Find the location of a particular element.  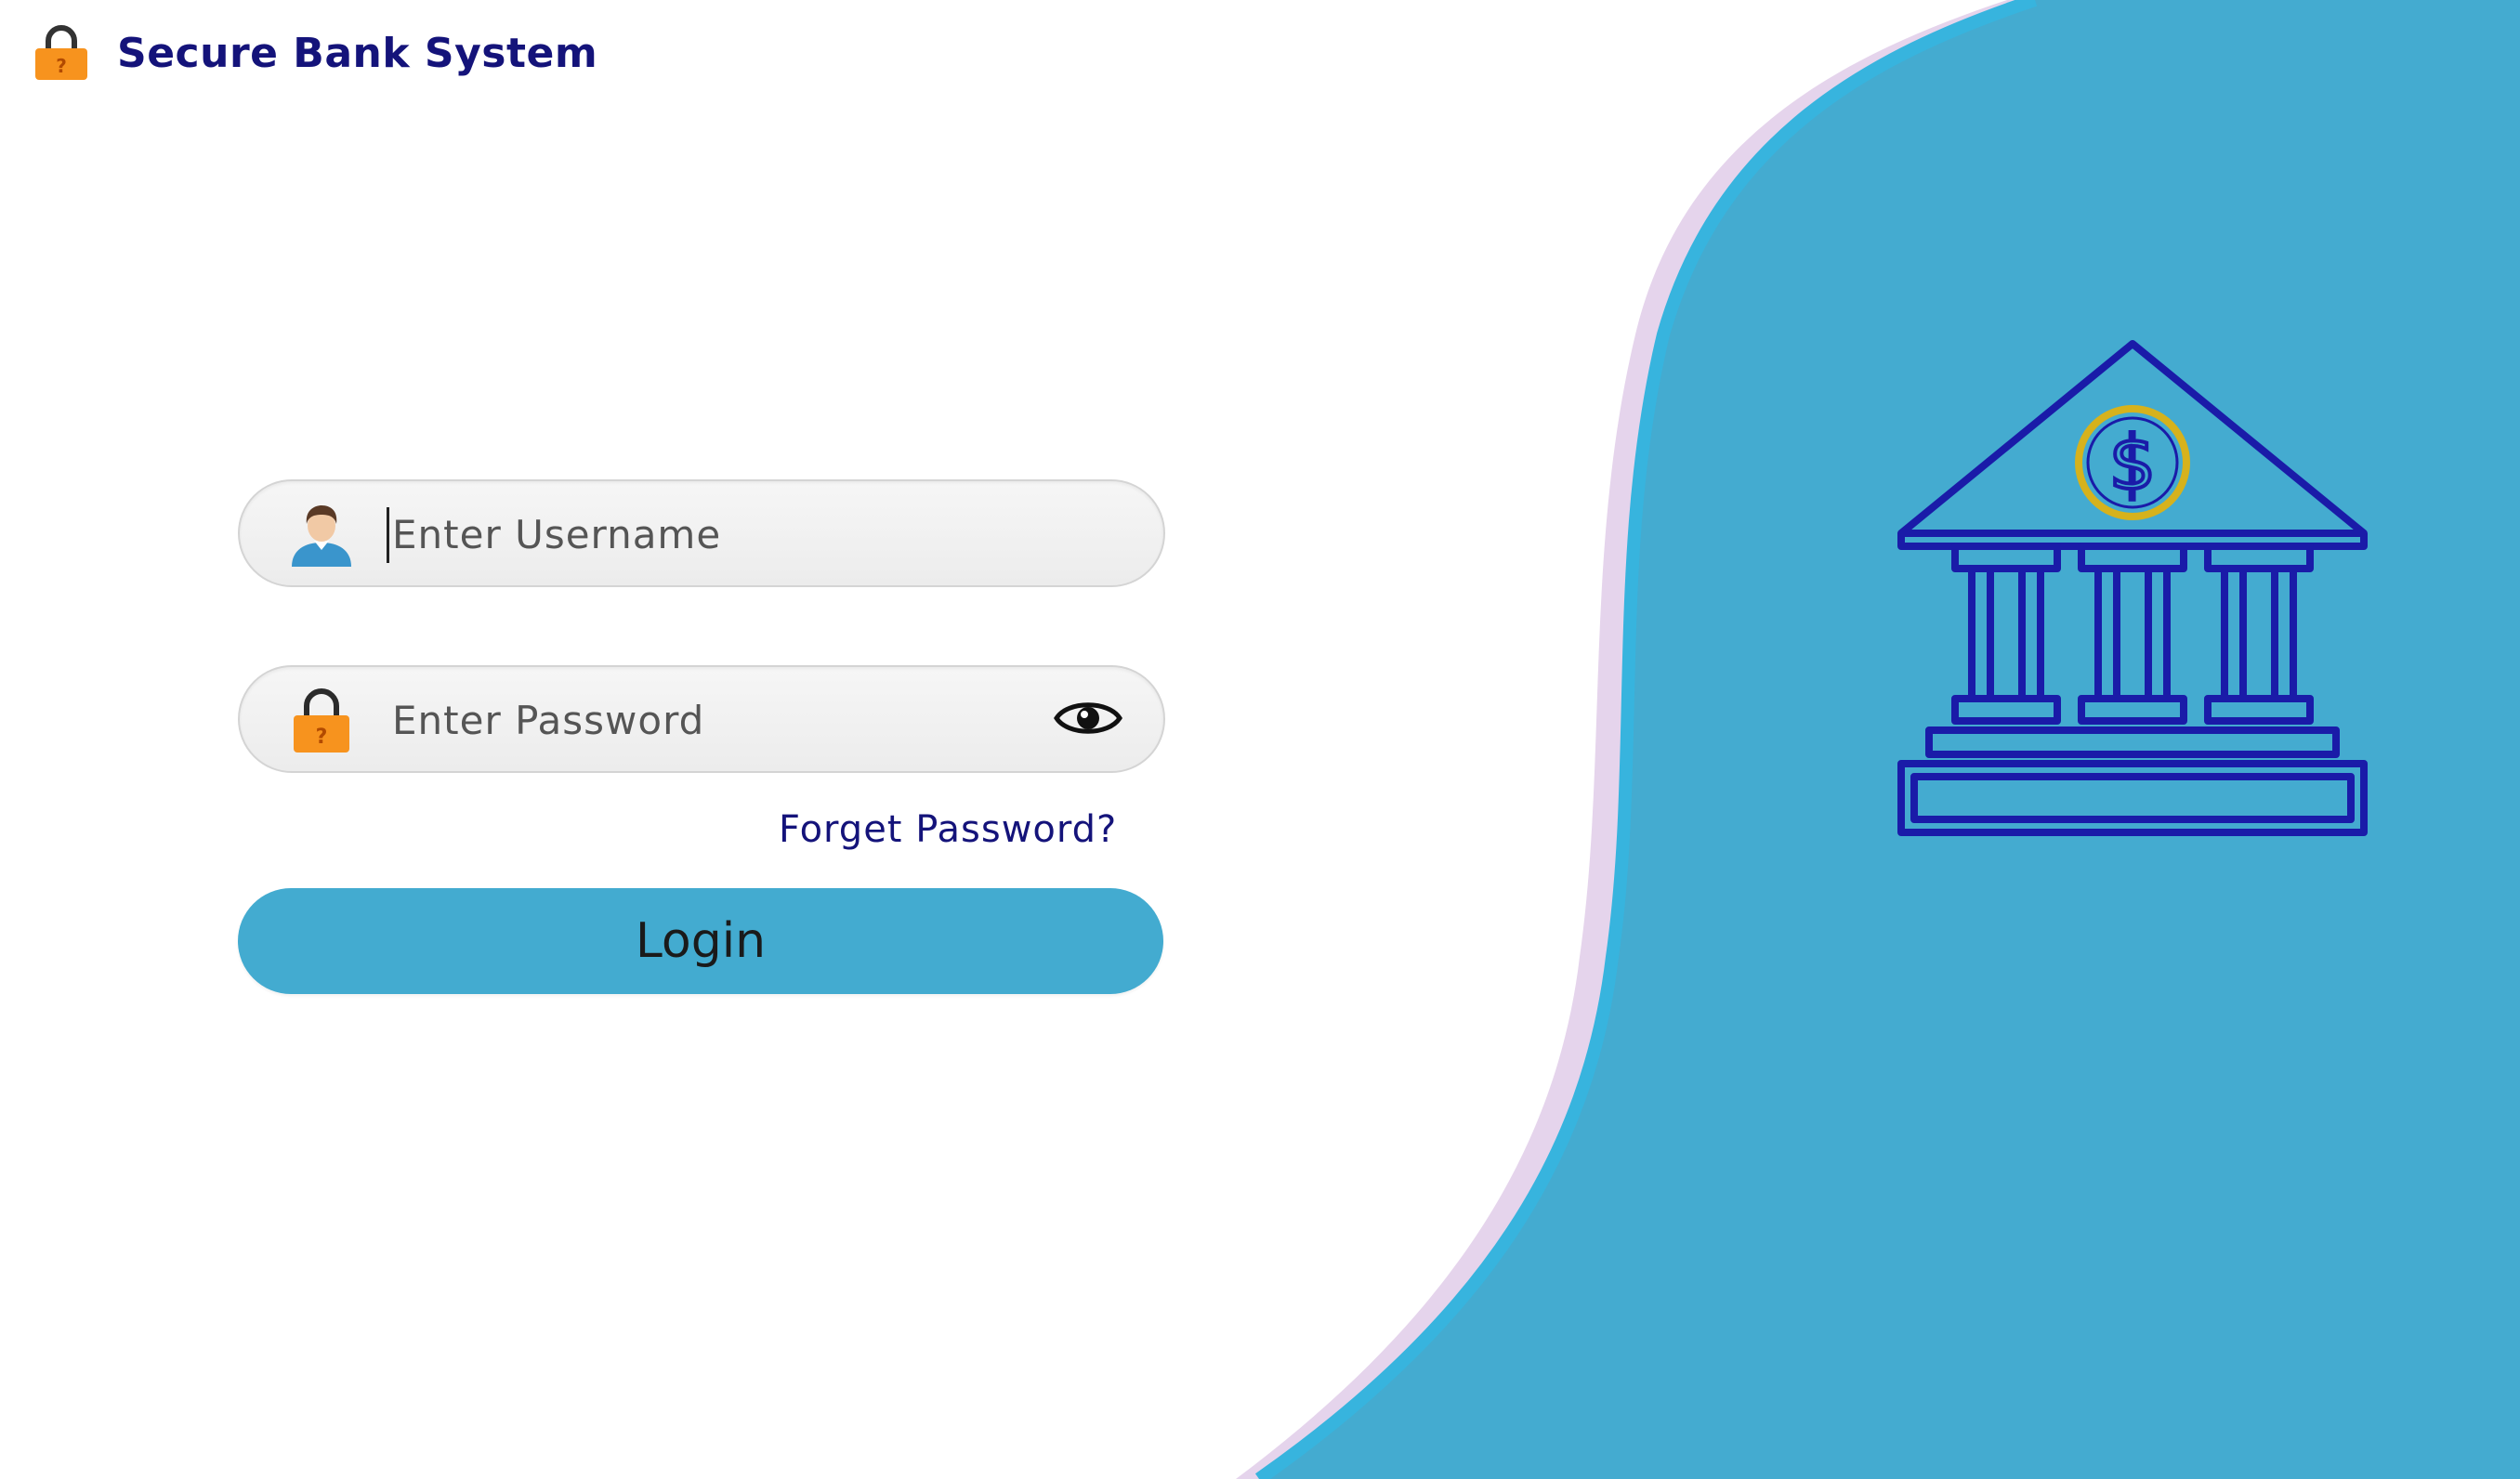

password-field-container: ? is located at coordinates (701, 719).